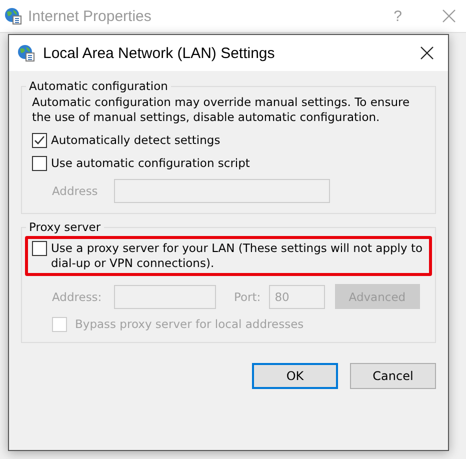 The height and width of the screenshot is (459, 466). I want to click on field-label: Address, so click(75, 191).